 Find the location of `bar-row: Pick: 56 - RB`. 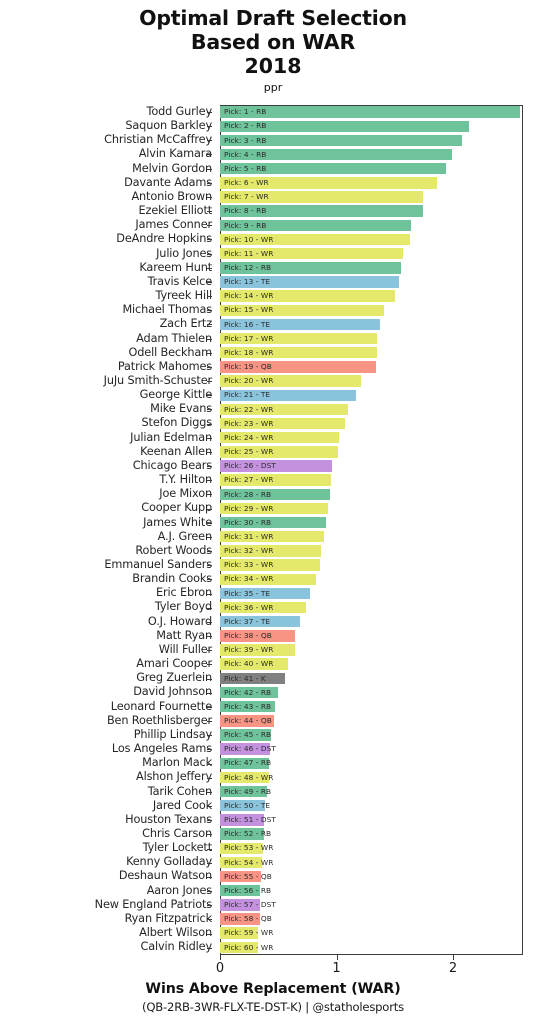

bar-row: Pick: 56 - RB is located at coordinates (371, 891).